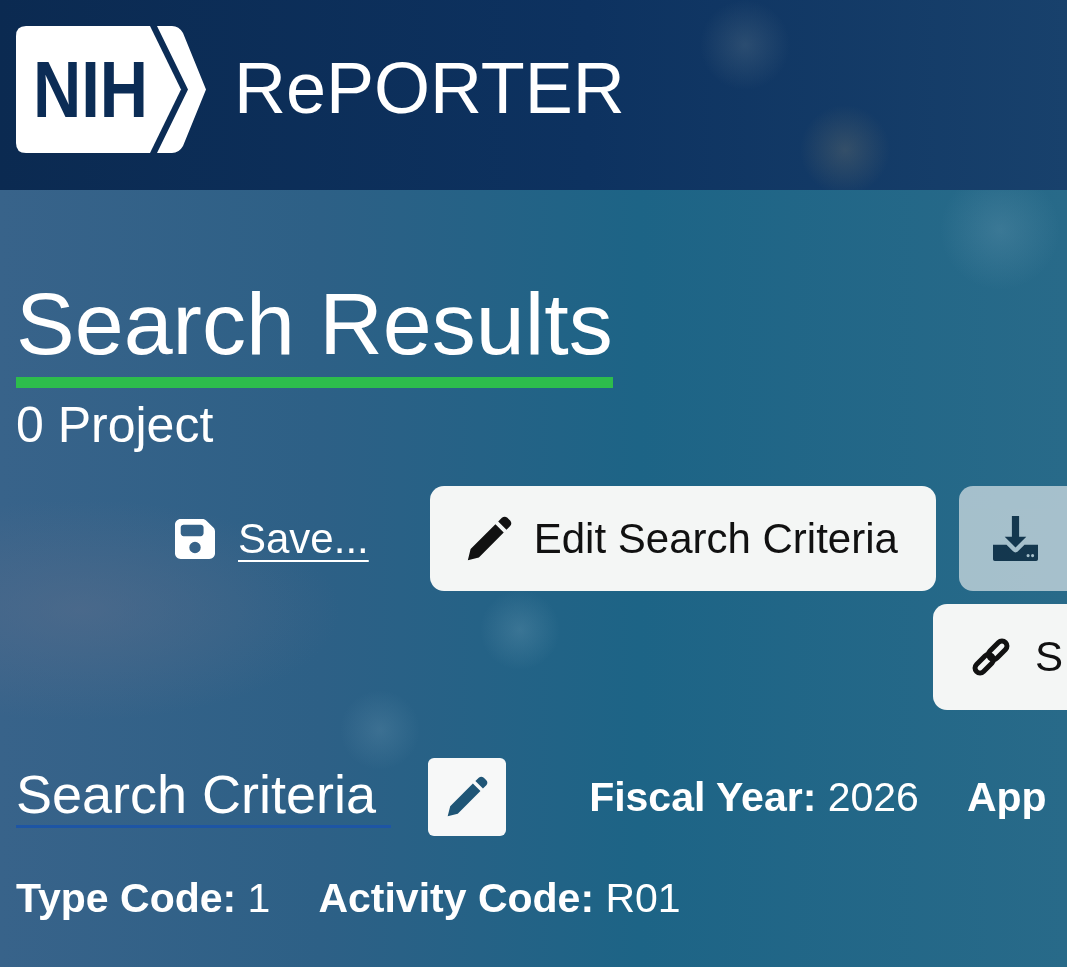 Image resolution: width=1067 pixels, height=967 pixels. I want to click on criteria-item: App, so click(1006, 797).